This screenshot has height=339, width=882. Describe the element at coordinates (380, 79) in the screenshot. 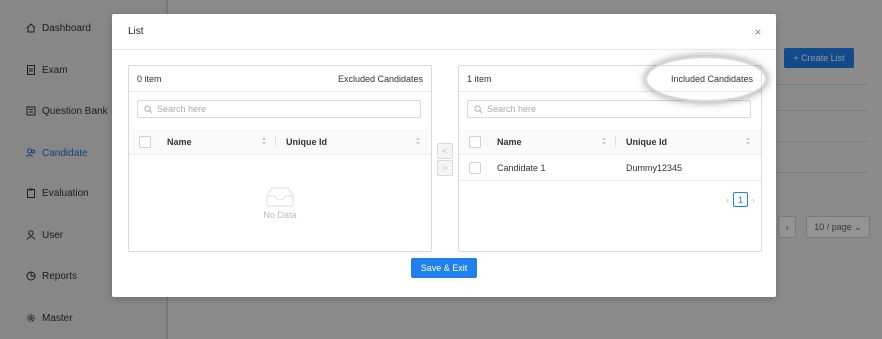

I see `panel-title: Excluded Candidates` at that location.